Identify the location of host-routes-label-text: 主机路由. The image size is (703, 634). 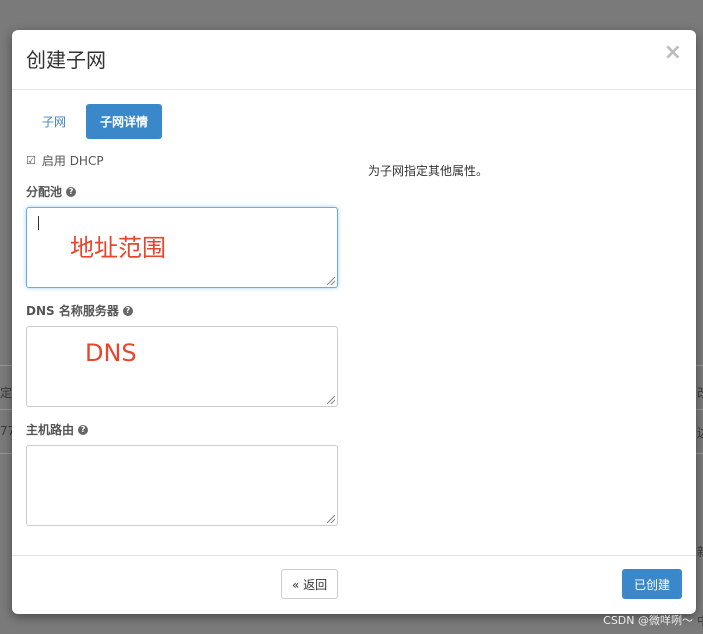
(50, 430).